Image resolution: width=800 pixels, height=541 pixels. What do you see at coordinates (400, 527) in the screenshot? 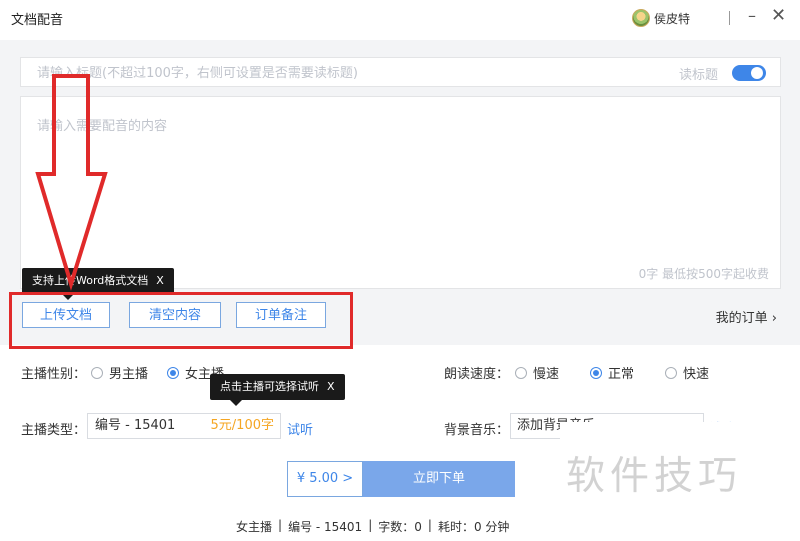
I see `summary-chars: 字数：0` at bounding box center [400, 527].